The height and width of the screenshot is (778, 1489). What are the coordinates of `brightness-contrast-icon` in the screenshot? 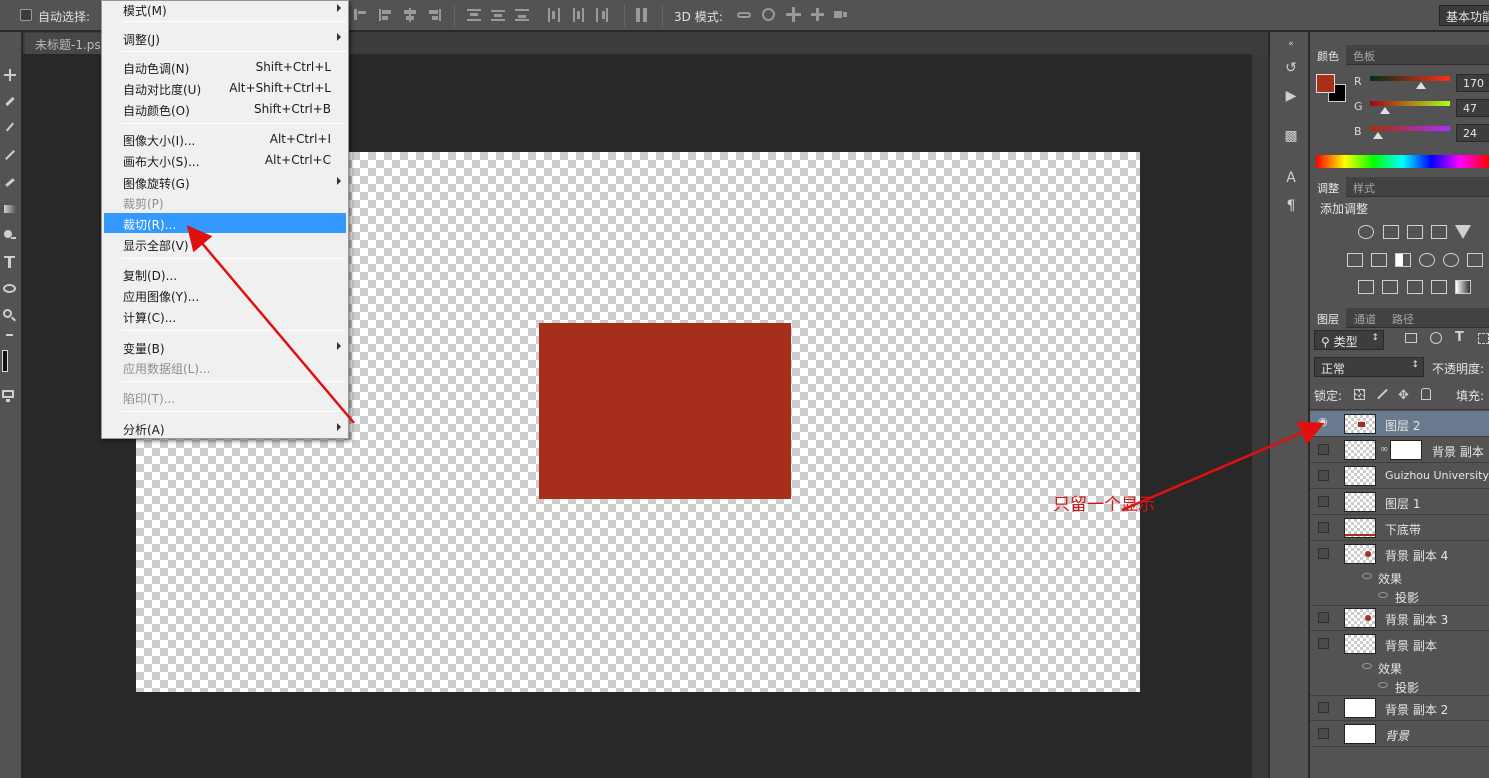 It's located at (1366, 232).